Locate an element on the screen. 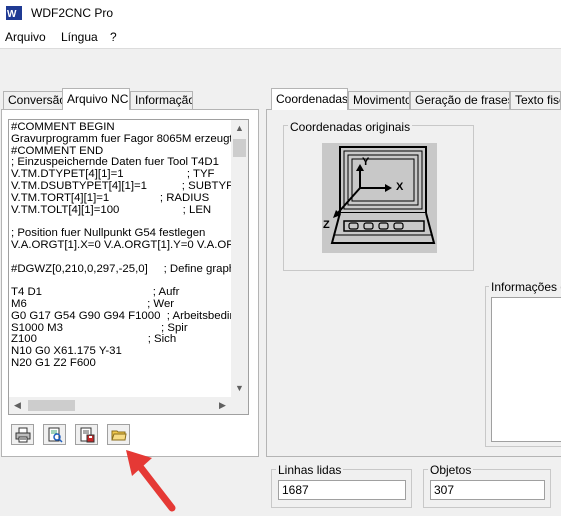  scroll-left-icon: ◀ is located at coordinates (17, 405).